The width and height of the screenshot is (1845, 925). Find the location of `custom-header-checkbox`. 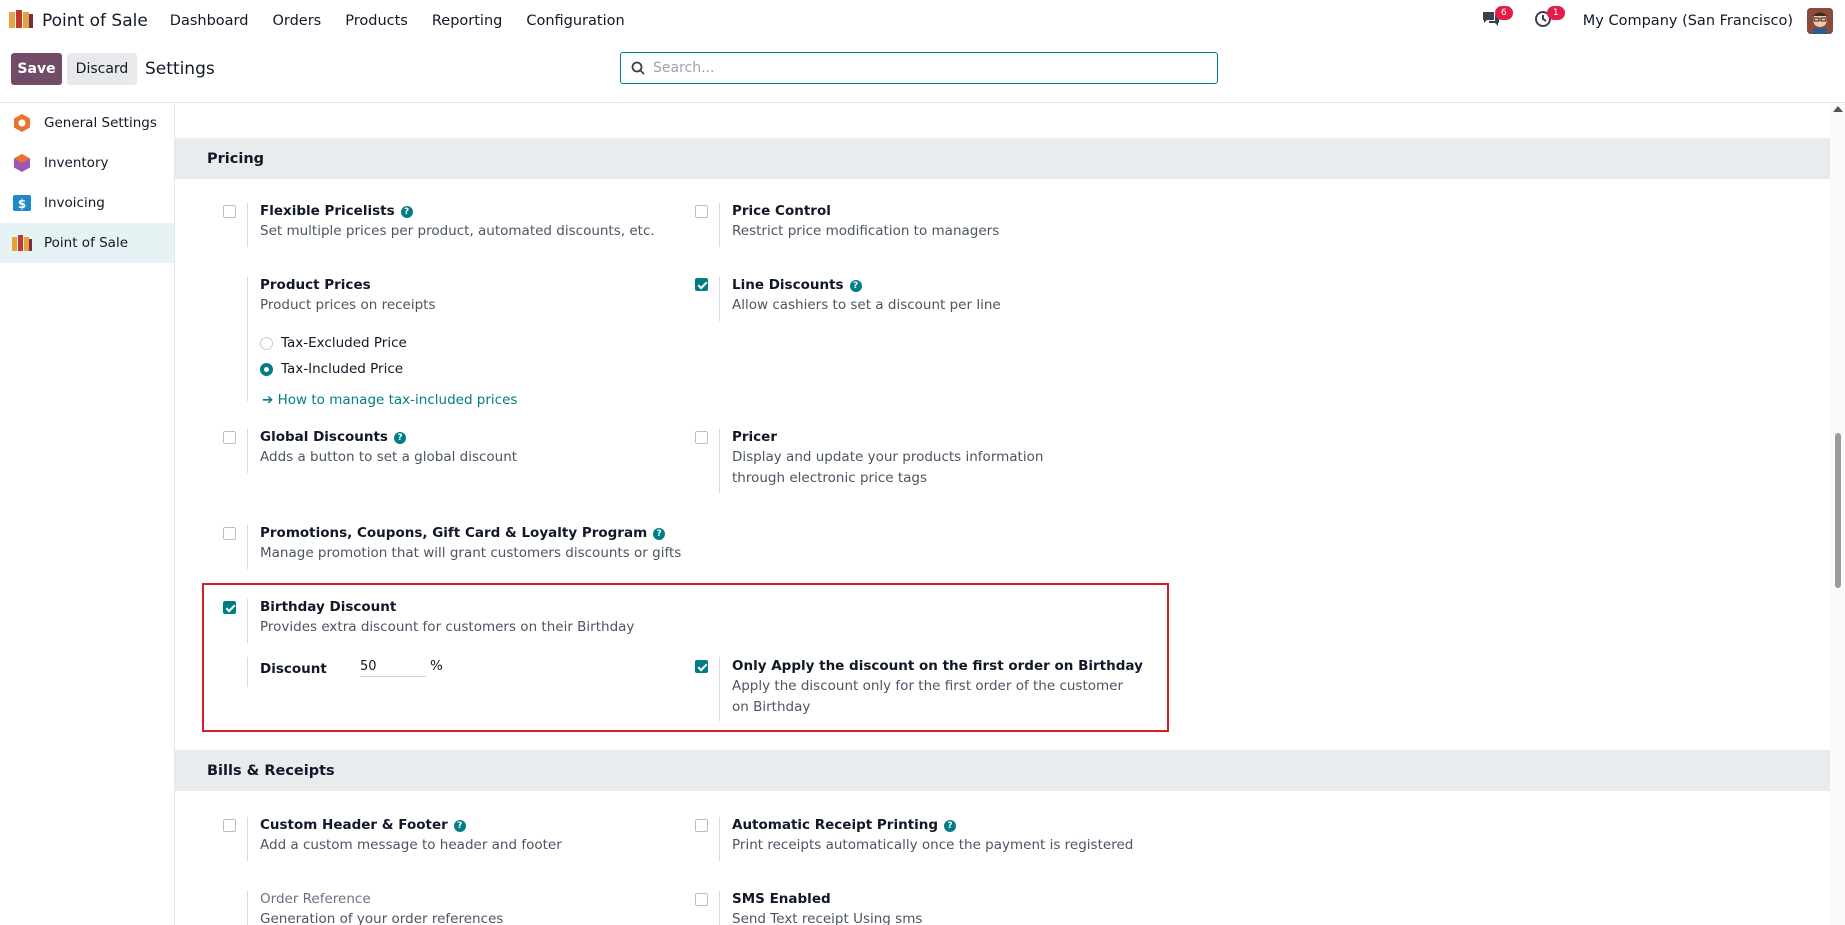

custom-header-checkbox is located at coordinates (229, 825).